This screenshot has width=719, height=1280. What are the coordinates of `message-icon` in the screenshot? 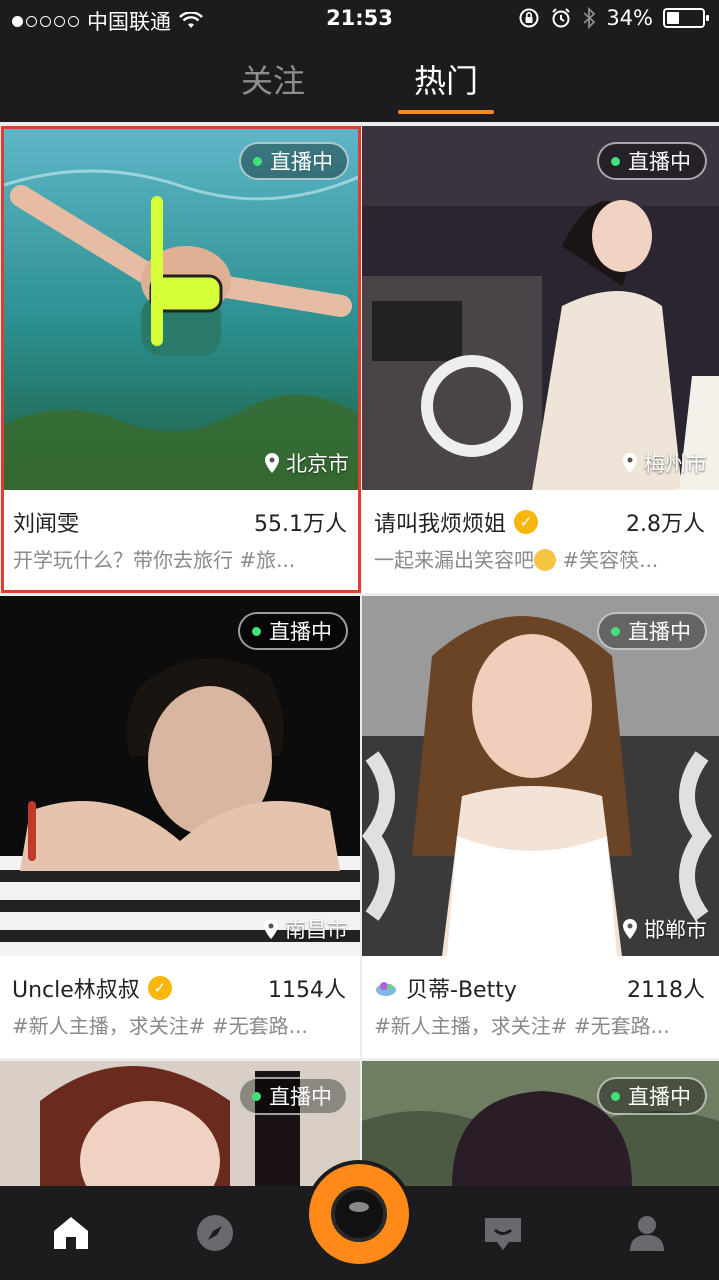 It's located at (503, 1234).